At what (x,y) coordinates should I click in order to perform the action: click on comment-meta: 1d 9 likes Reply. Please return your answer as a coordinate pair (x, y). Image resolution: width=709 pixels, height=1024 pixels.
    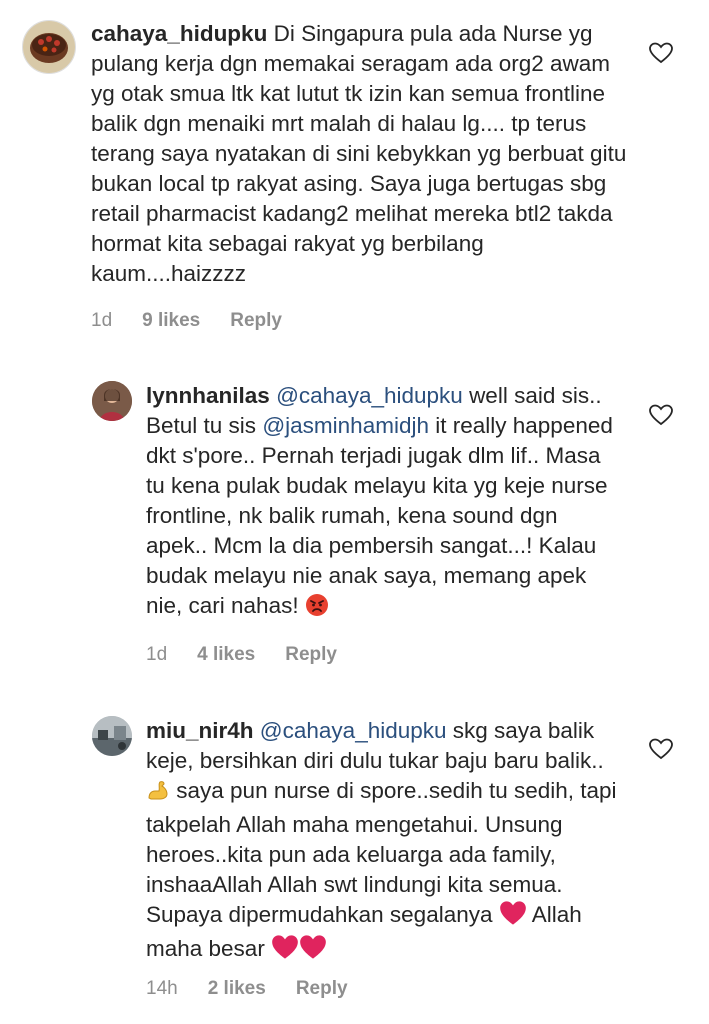
    Looking at the image, I should click on (201, 321).